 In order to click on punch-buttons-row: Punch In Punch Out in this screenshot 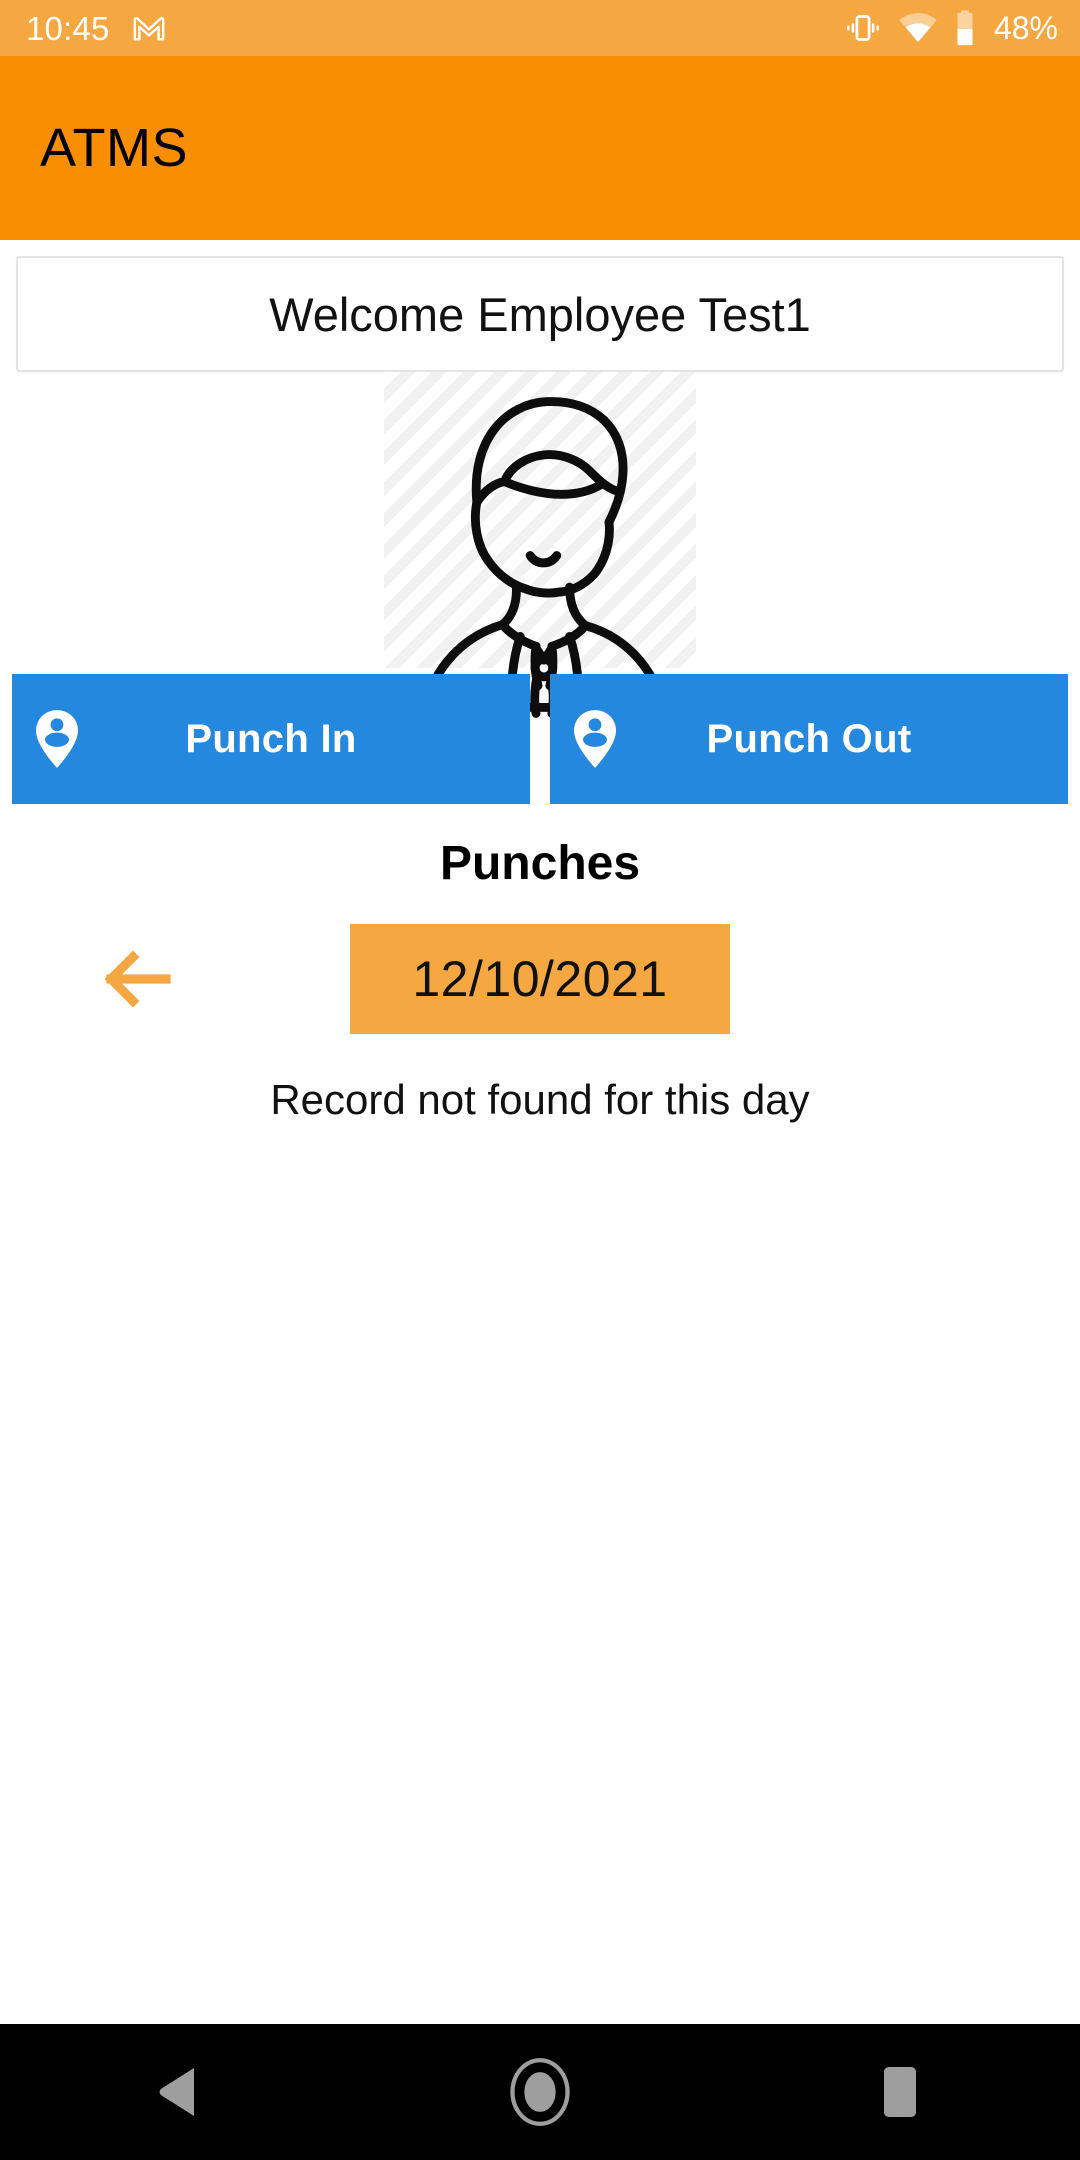, I will do `click(540, 739)`.